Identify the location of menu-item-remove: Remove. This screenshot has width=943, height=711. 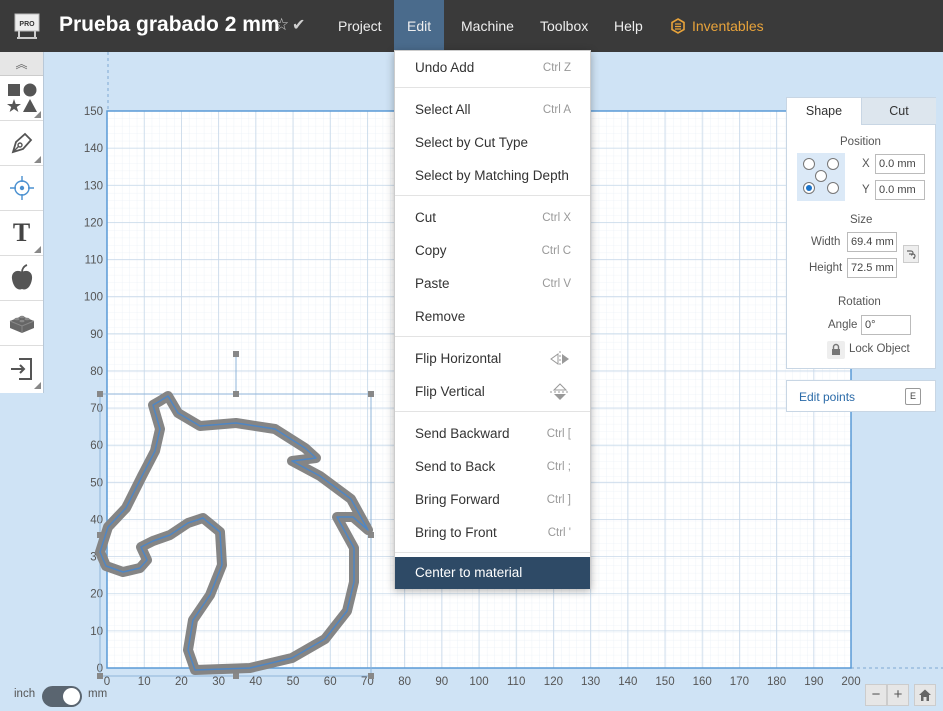
(492, 317).